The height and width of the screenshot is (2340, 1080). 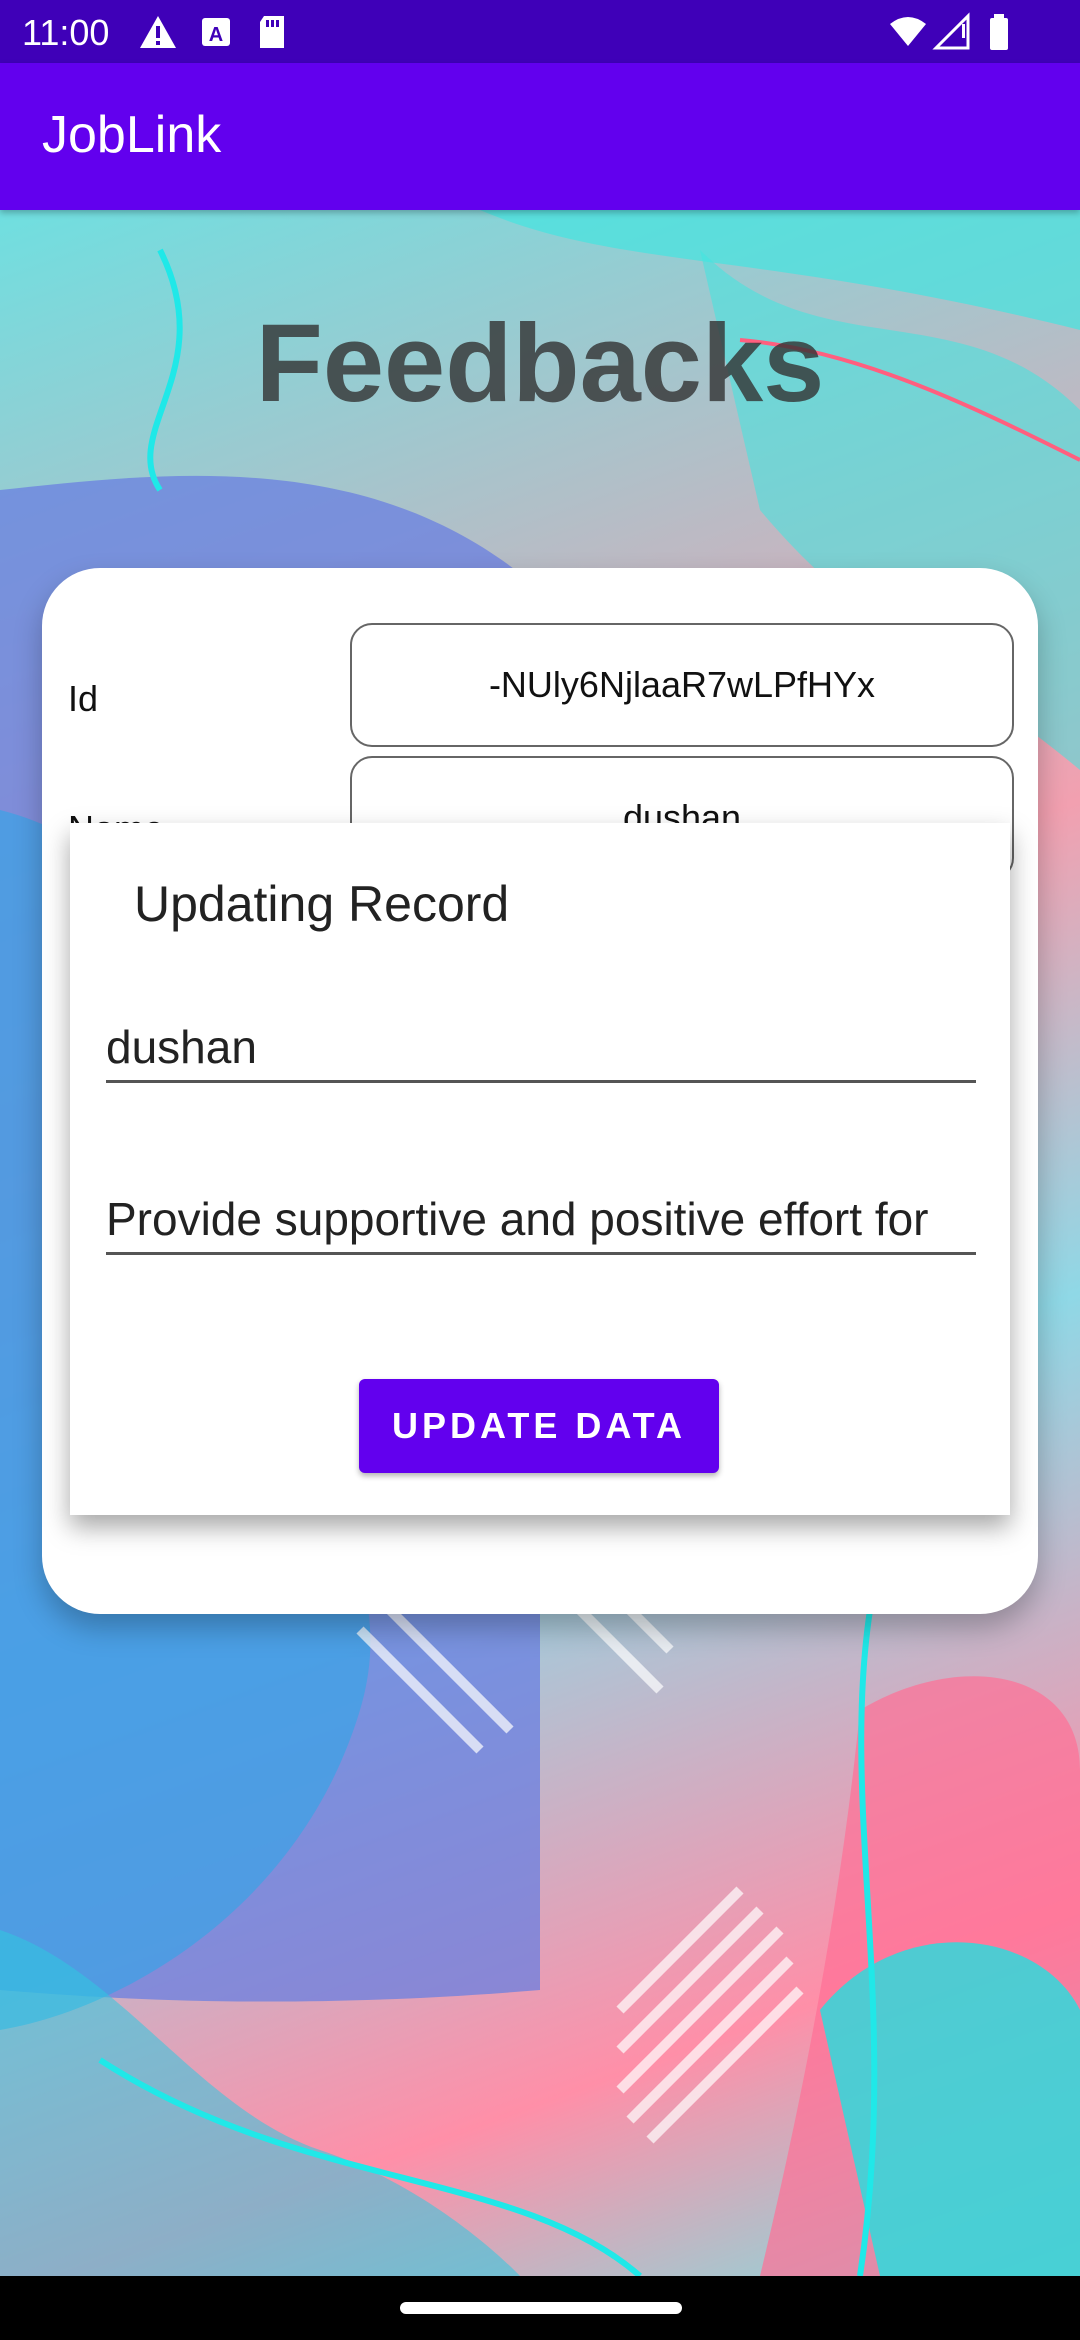 I want to click on svg-text: A, so click(x=216, y=35).